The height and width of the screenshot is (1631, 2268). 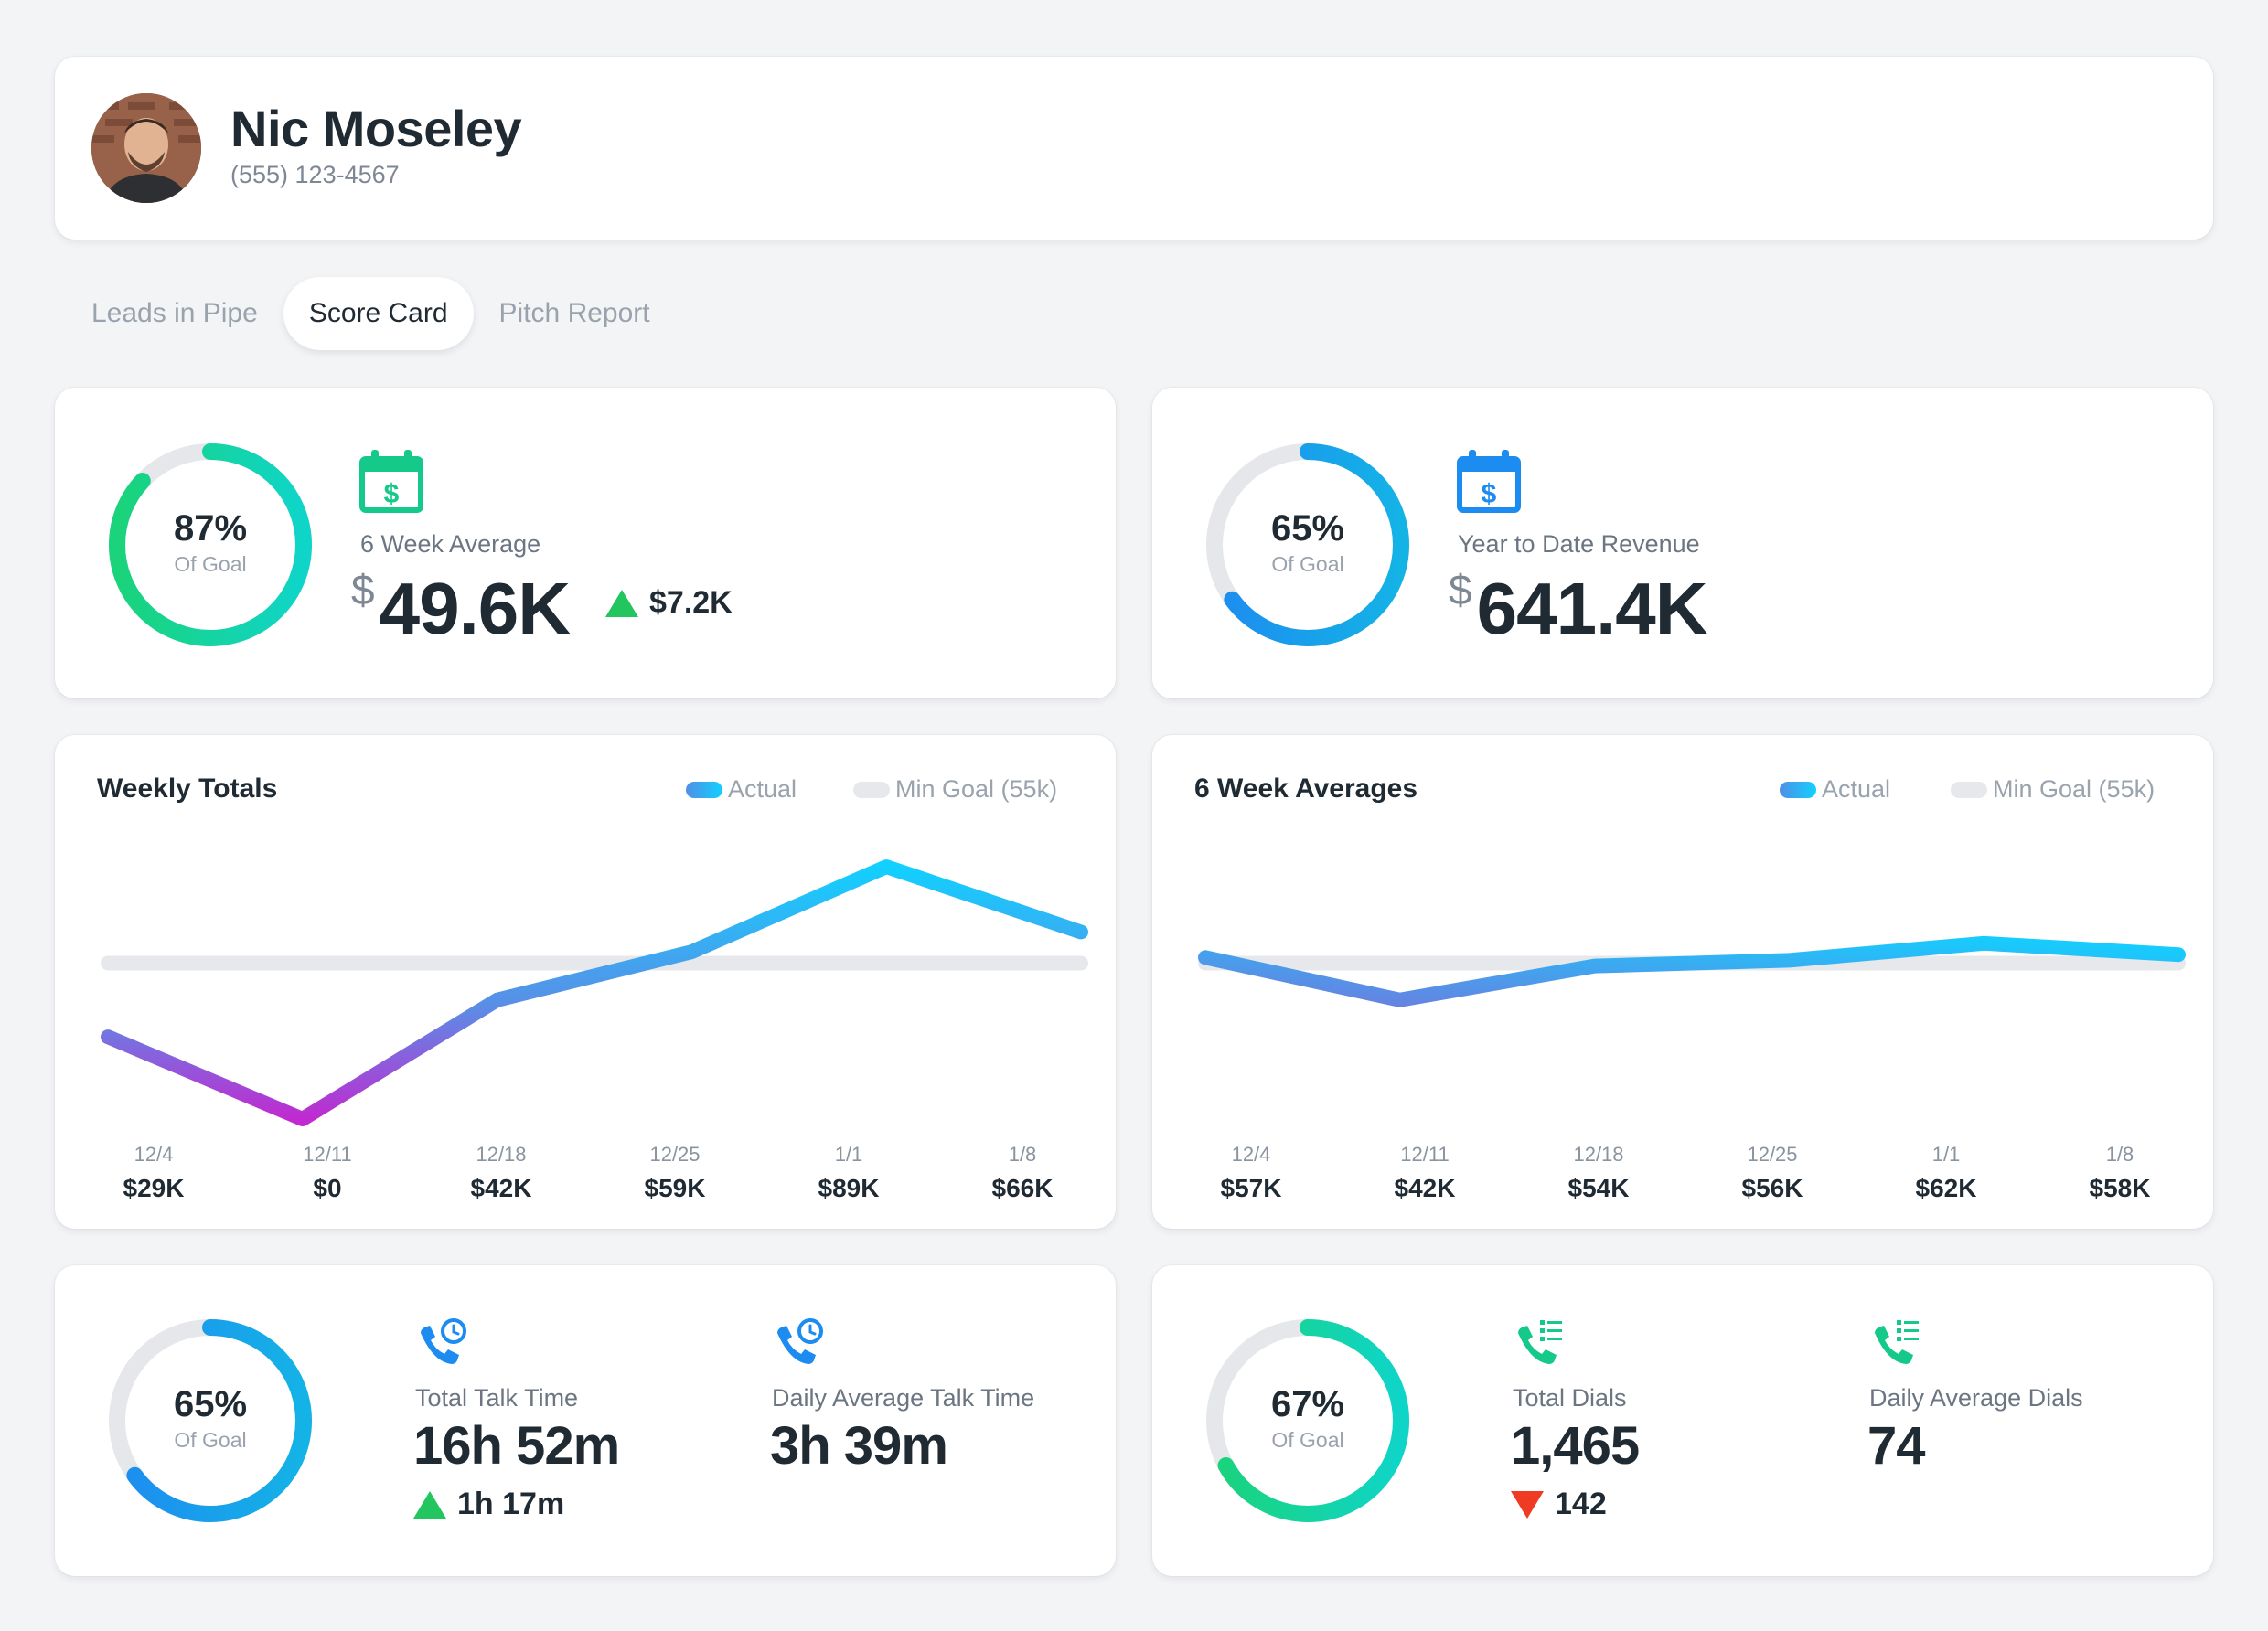 What do you see at coordinates (1307, 1404) in the screenshot?
I see `ring-percent: 67%` at bounding box center [1307, 1404].